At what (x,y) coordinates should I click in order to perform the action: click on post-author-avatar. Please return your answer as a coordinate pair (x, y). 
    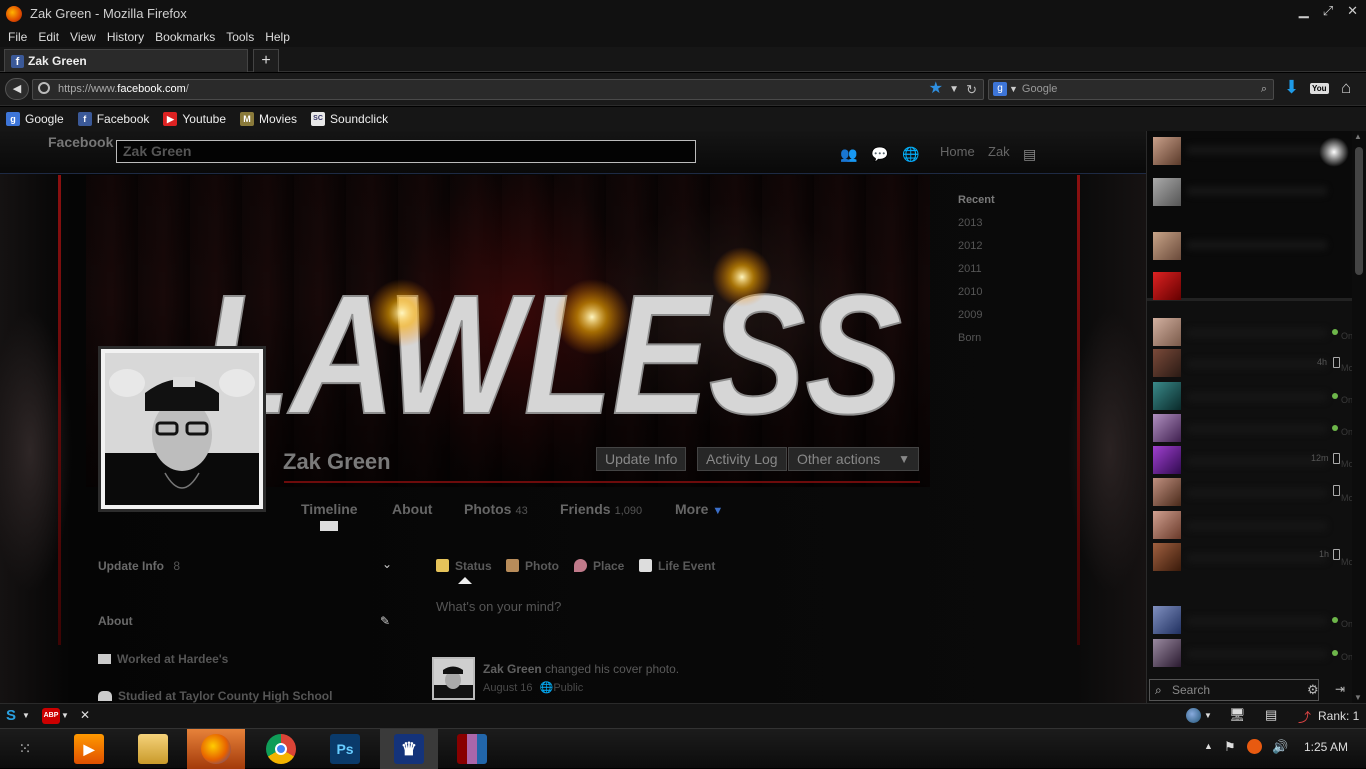
    Looking at the image, I should click on (453, 678).